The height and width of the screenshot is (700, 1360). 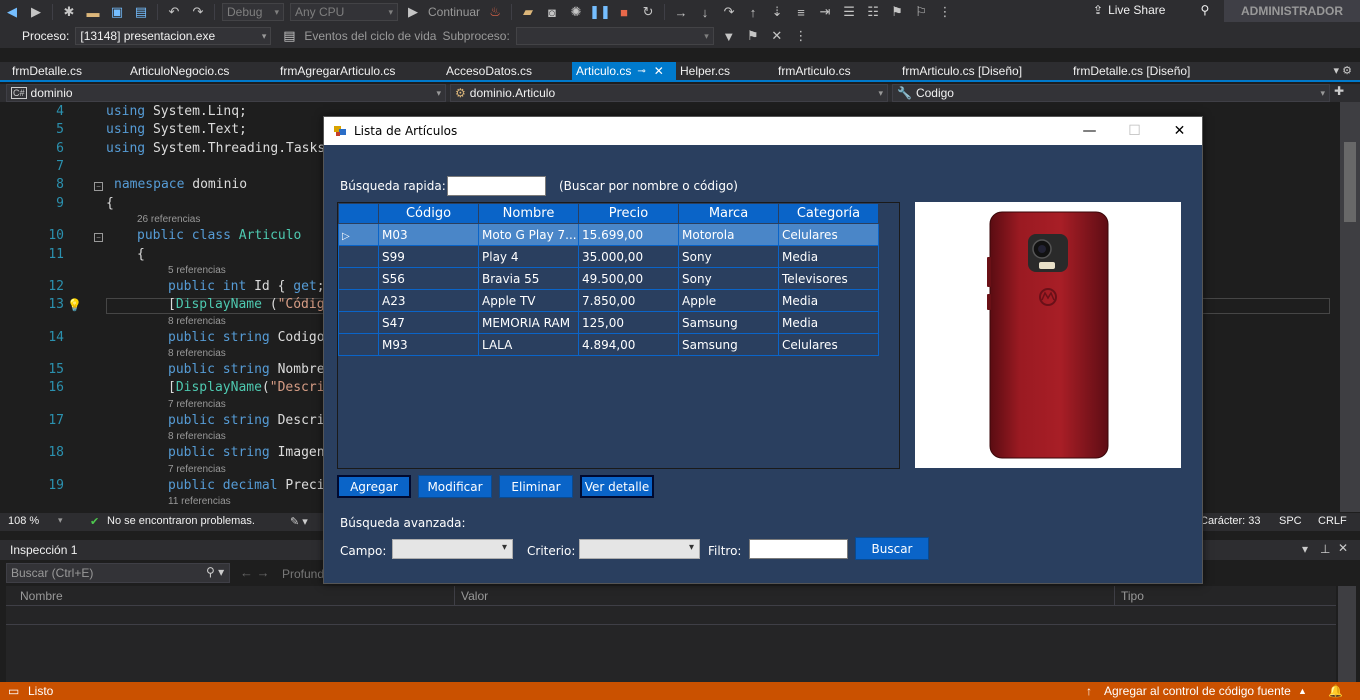 What do you see at coordinates (370, 36) in the screenshot?
I see `lifecycle-events-button: Eventos del ciclo de vida` at bounding box center [370, 36].